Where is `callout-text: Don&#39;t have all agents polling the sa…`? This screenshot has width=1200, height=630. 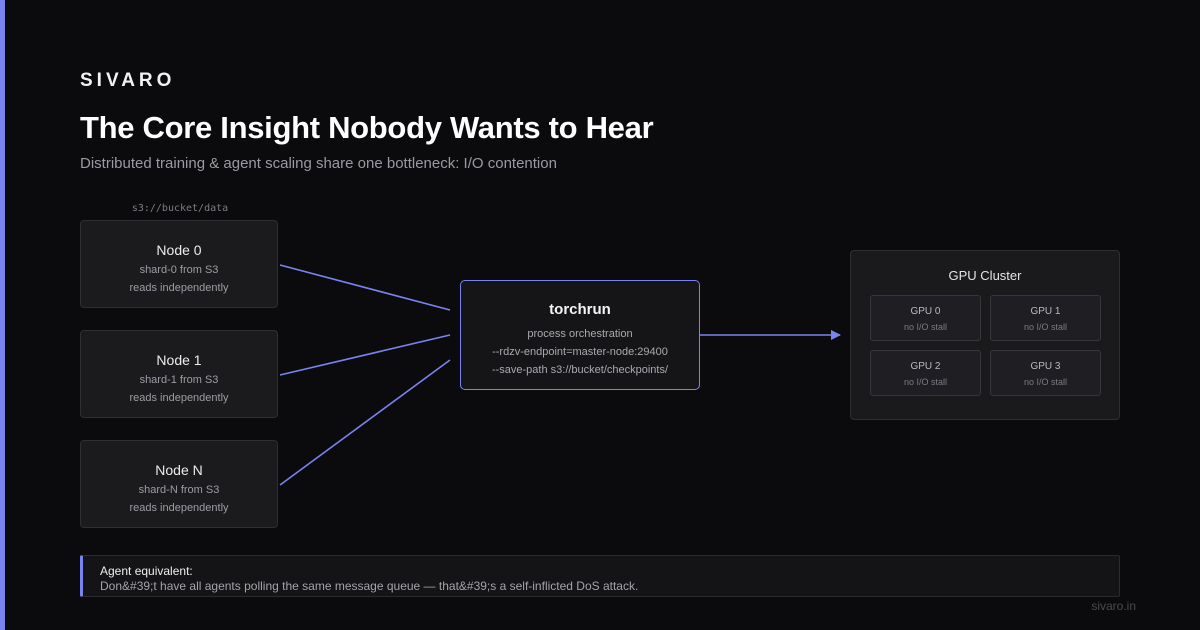 callout-text: Don&#39;t have all agents polling the sa… is located at coordinates (369, 586).